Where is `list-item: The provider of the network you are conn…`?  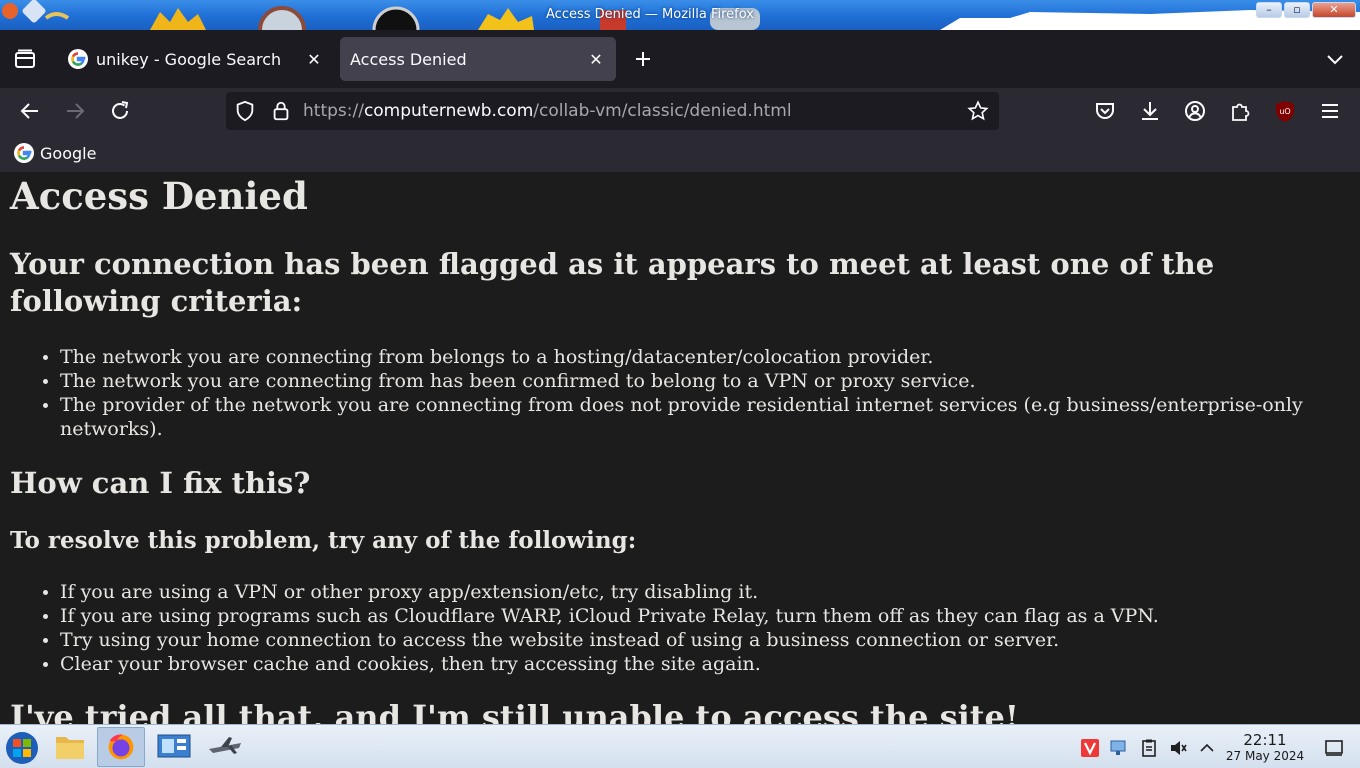
list-item: The provider of the network you are conn… is located at coordinates (700, 417).